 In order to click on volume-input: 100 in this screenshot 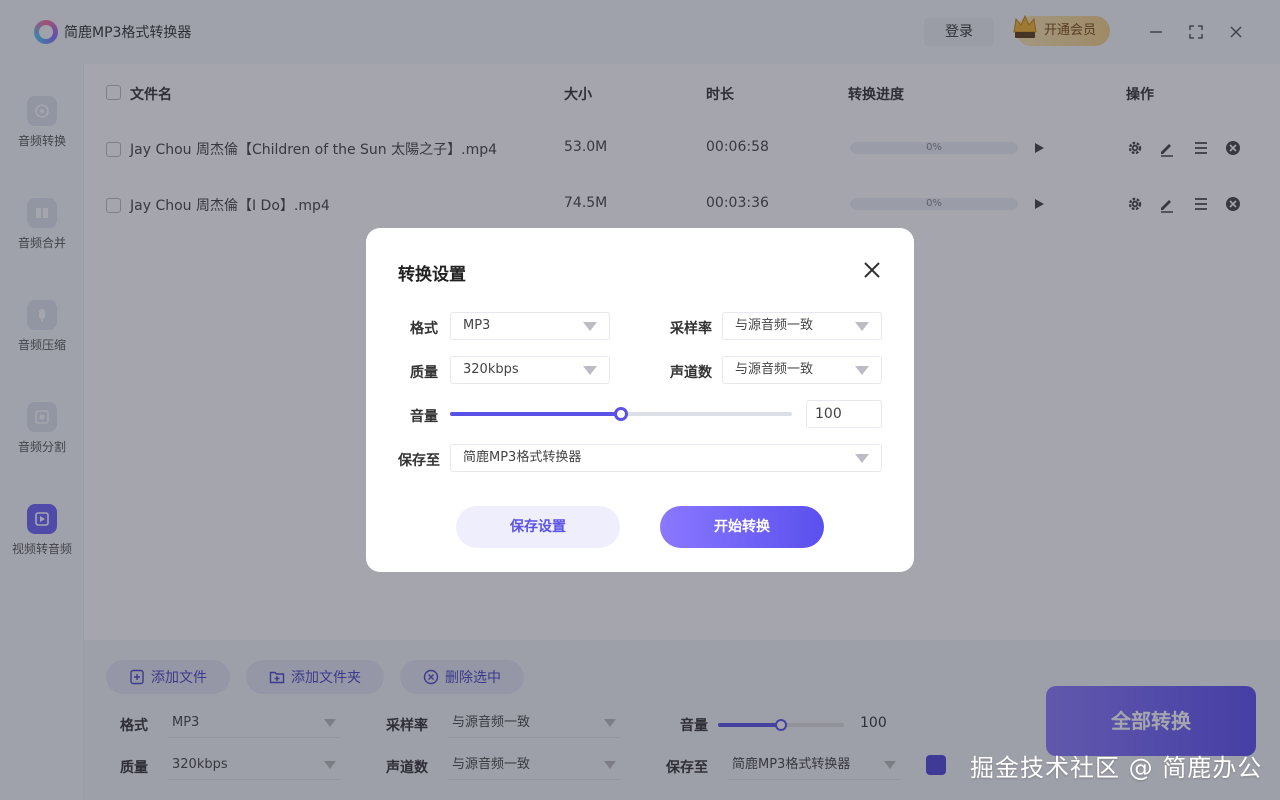, I will do `click(844, 414)`.